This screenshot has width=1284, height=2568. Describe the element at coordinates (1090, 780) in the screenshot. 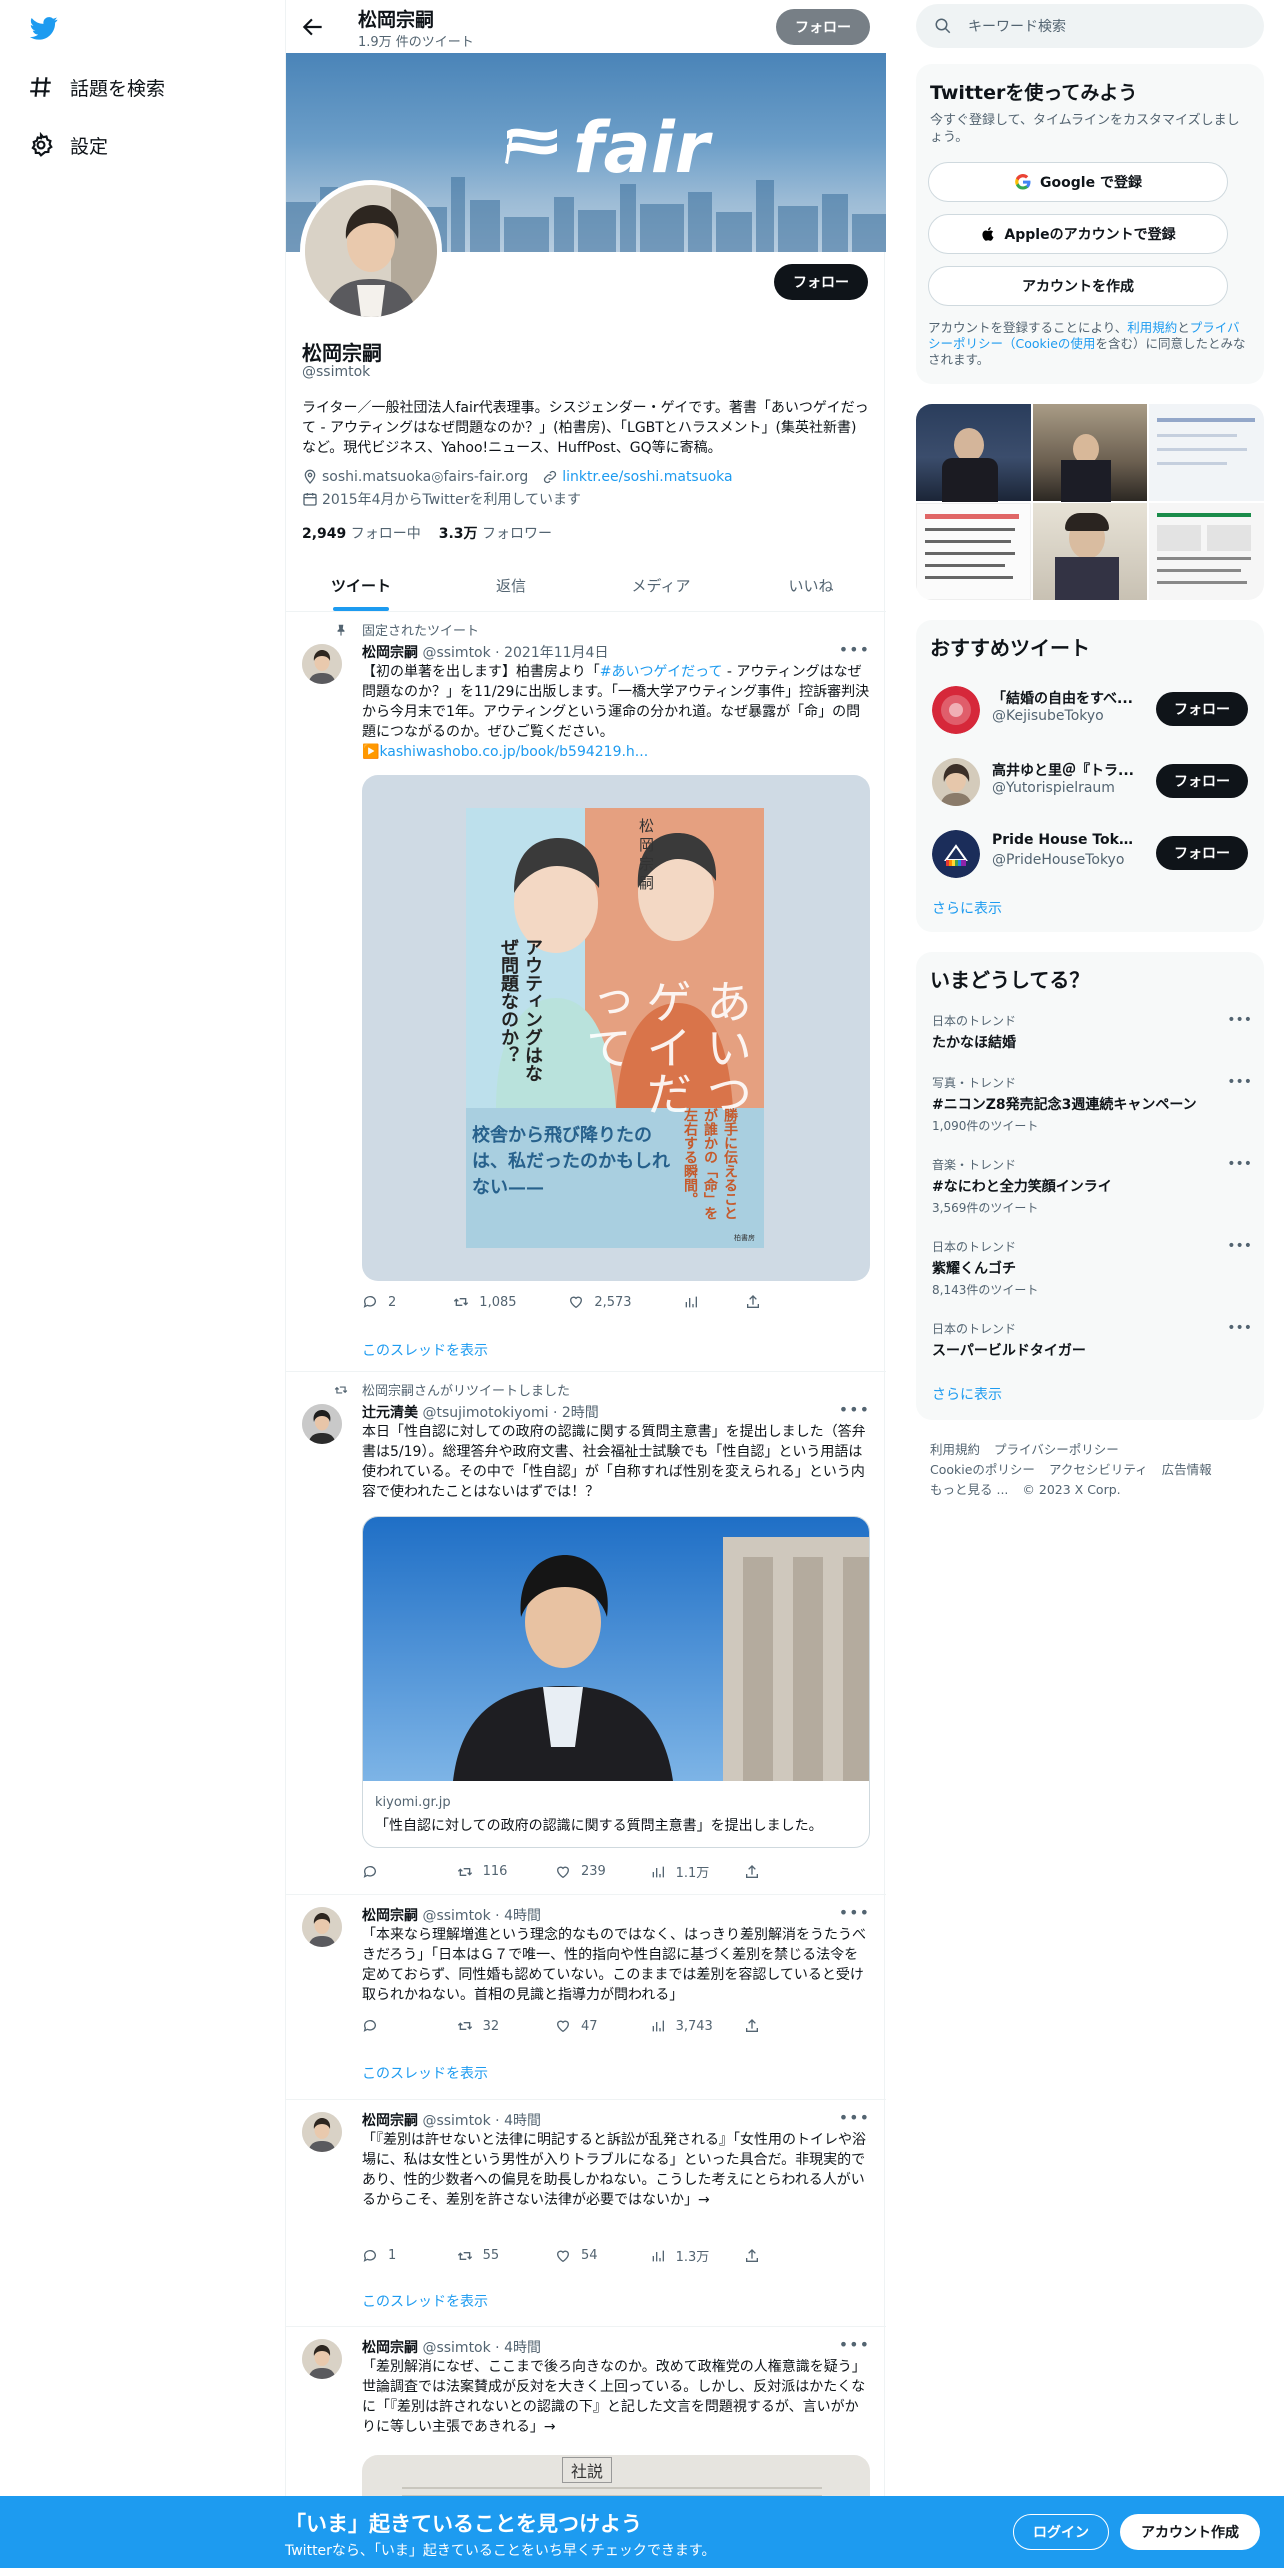

I see `suggested-user: 高井ゆと里＠『トラ... @Yutorispielraum フォロー` at that location.